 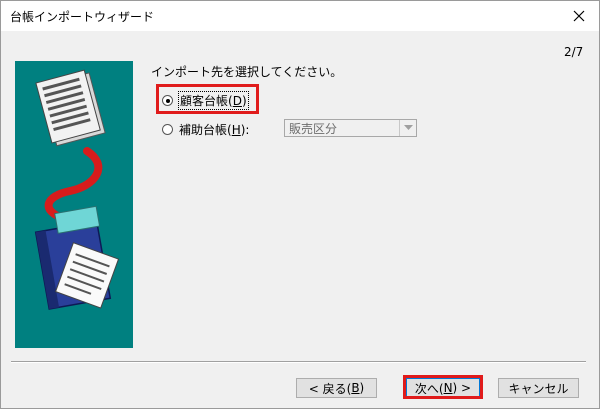 I want to click on instruction-text: インポート先を選択してください。, so click(x=247, y=72).